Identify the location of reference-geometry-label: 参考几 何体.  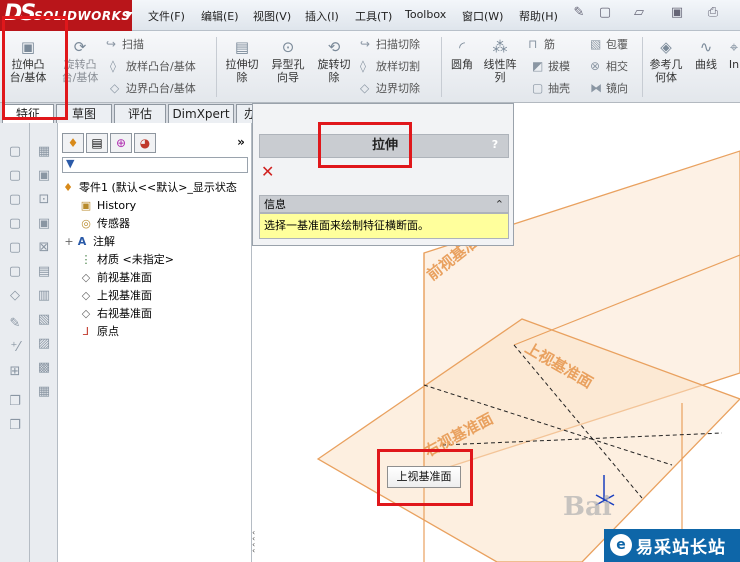
(666, 71).